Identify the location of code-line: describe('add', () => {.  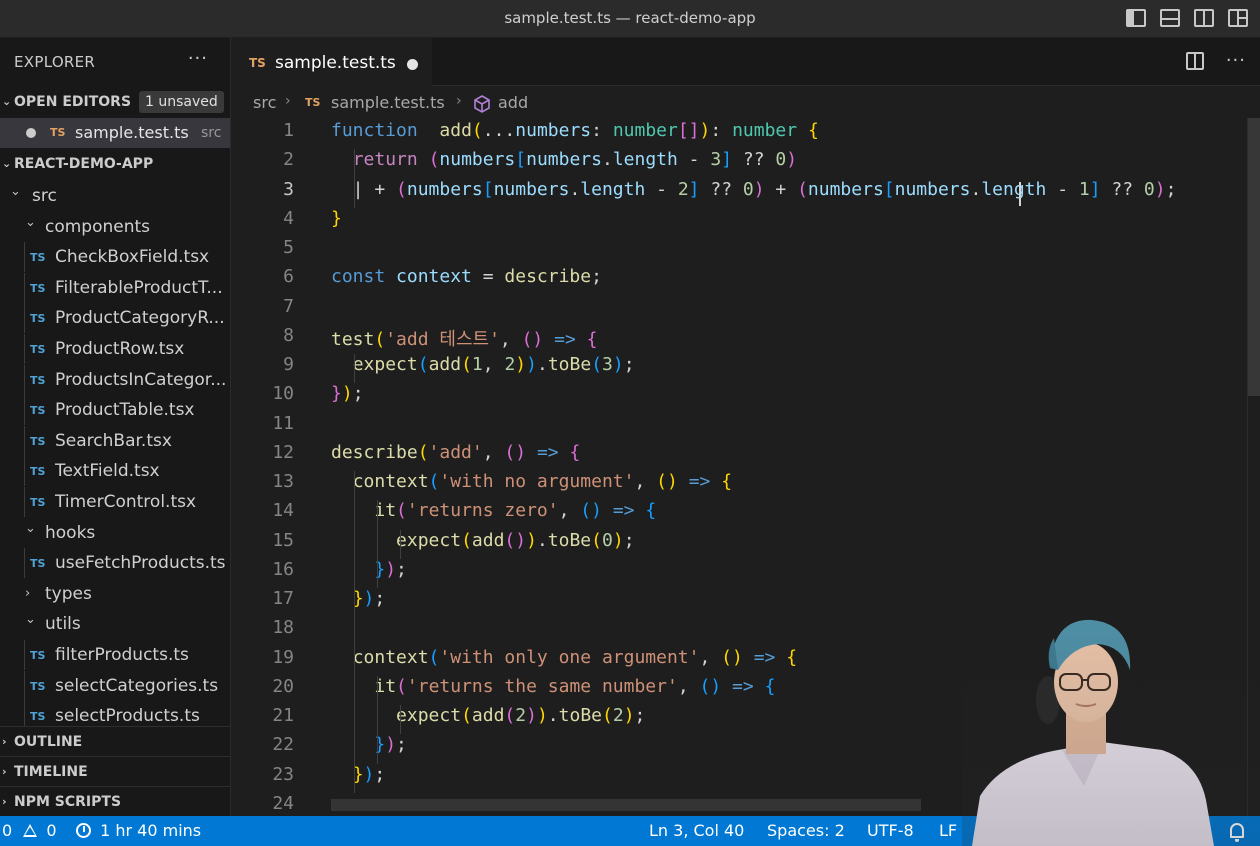
(455, 452).